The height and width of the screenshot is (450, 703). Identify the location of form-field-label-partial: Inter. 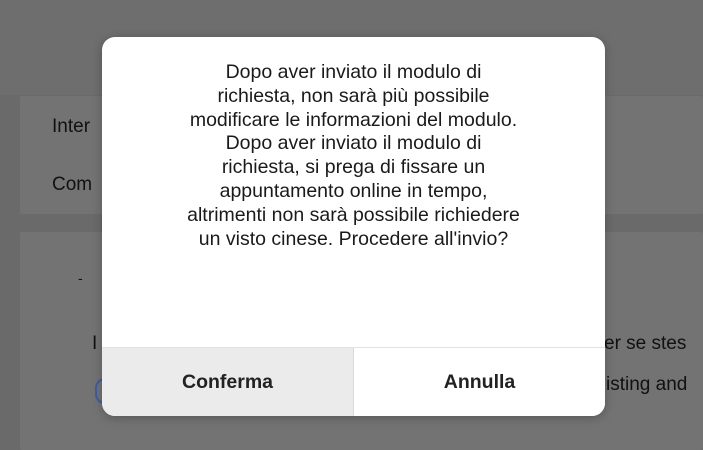
(71, 126).